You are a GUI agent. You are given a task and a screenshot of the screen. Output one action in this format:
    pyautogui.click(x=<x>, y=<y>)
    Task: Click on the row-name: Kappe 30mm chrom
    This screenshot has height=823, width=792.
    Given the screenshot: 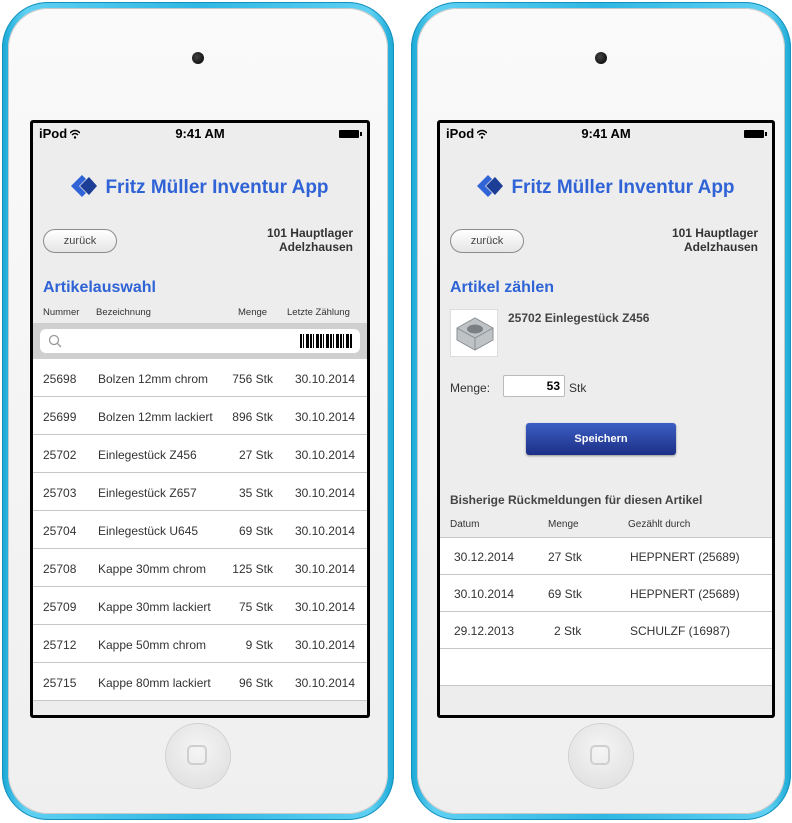 What is the action you would take?
    pyautogui.click(x=152, y=569)
    